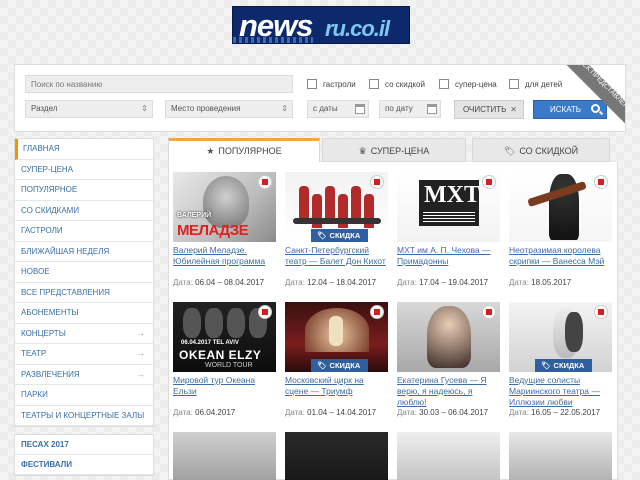 Image resolution: width=640 pixels, height=480 pixels. Describe the element at coordinates (519, 412) in the screenshot. I see `date-label: Дата:` at that location.